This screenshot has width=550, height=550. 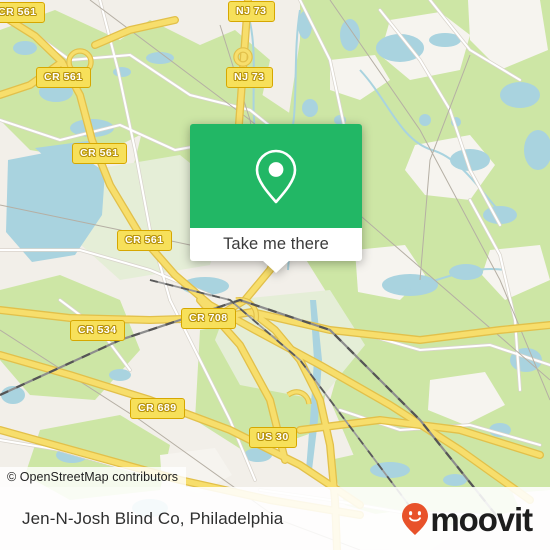 I want to click on road-shield-cr708: CR 708, so click(x=208, y=318).